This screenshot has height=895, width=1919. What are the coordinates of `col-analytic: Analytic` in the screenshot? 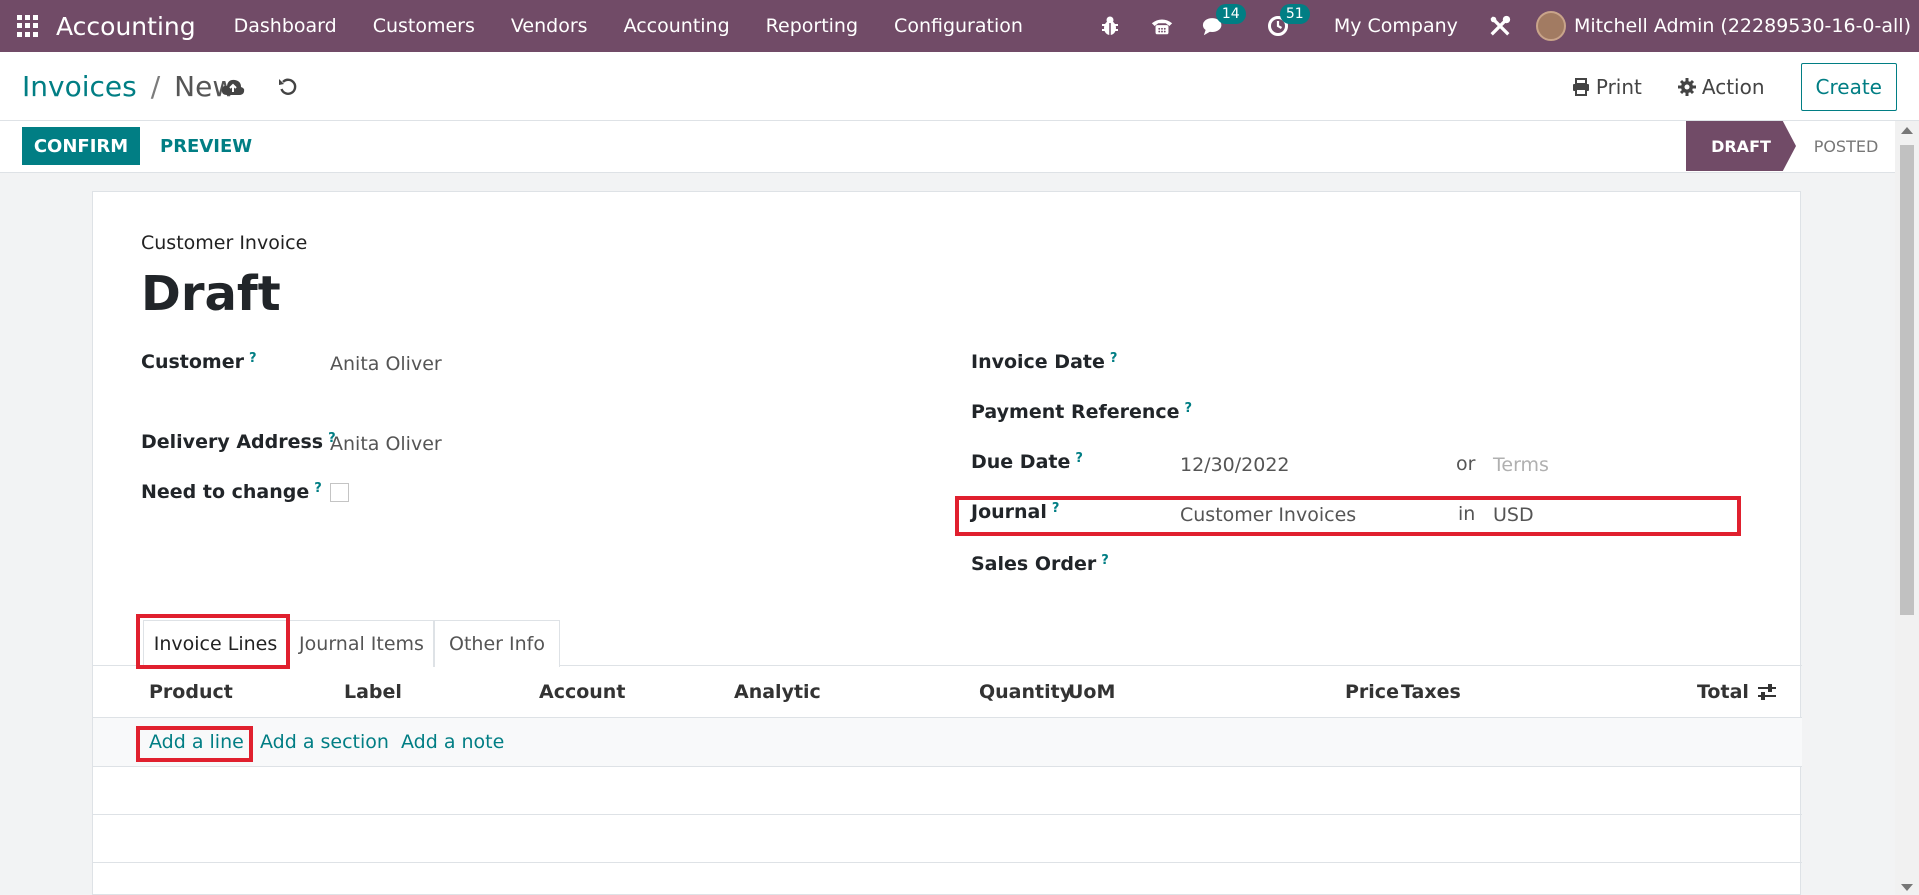 It's located at (777, 692).